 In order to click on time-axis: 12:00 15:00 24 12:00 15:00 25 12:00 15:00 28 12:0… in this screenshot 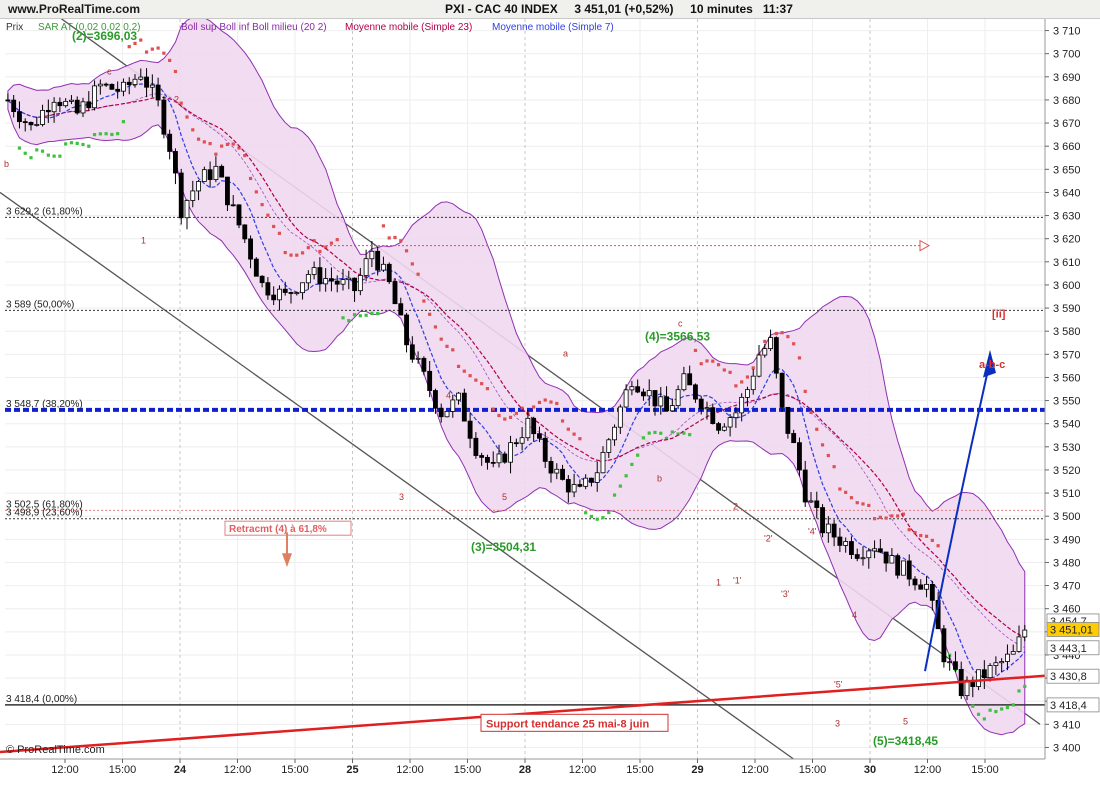, I will do `click(522, 779)`.